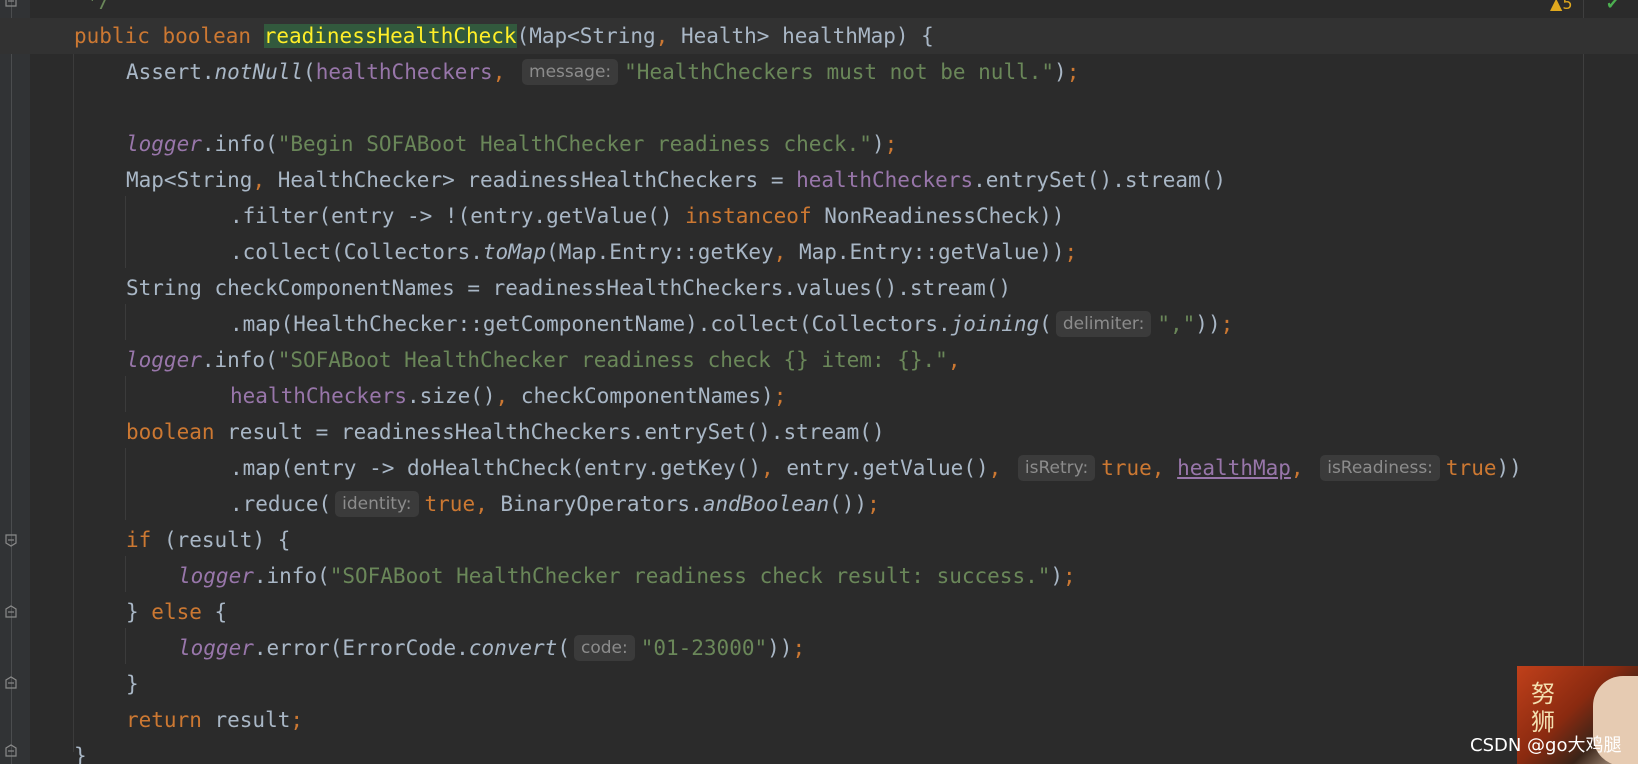 This screenshot has width=1638, height=764. I want to click on keyword: instanceof, so click(748, 216).